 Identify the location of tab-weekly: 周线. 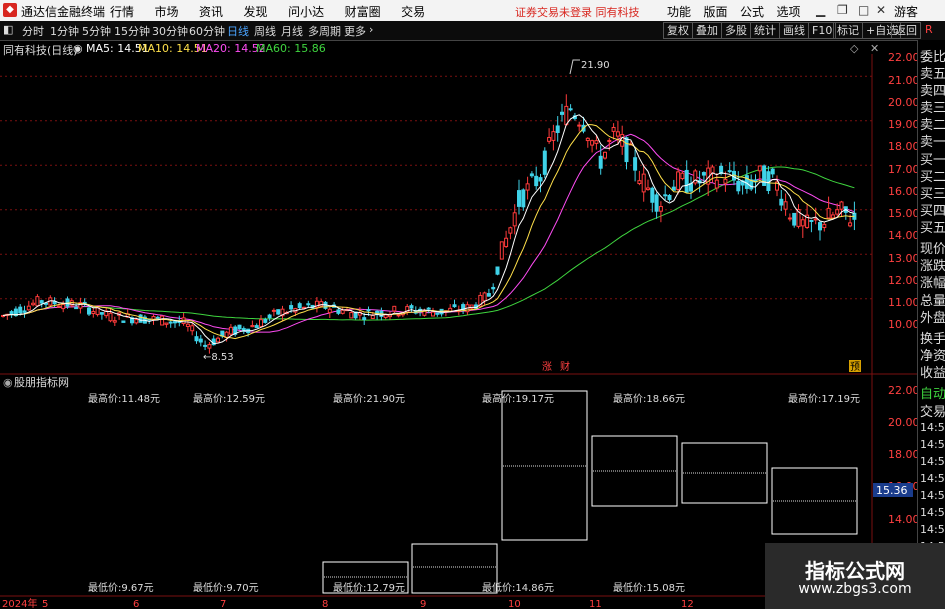
(265, 31).